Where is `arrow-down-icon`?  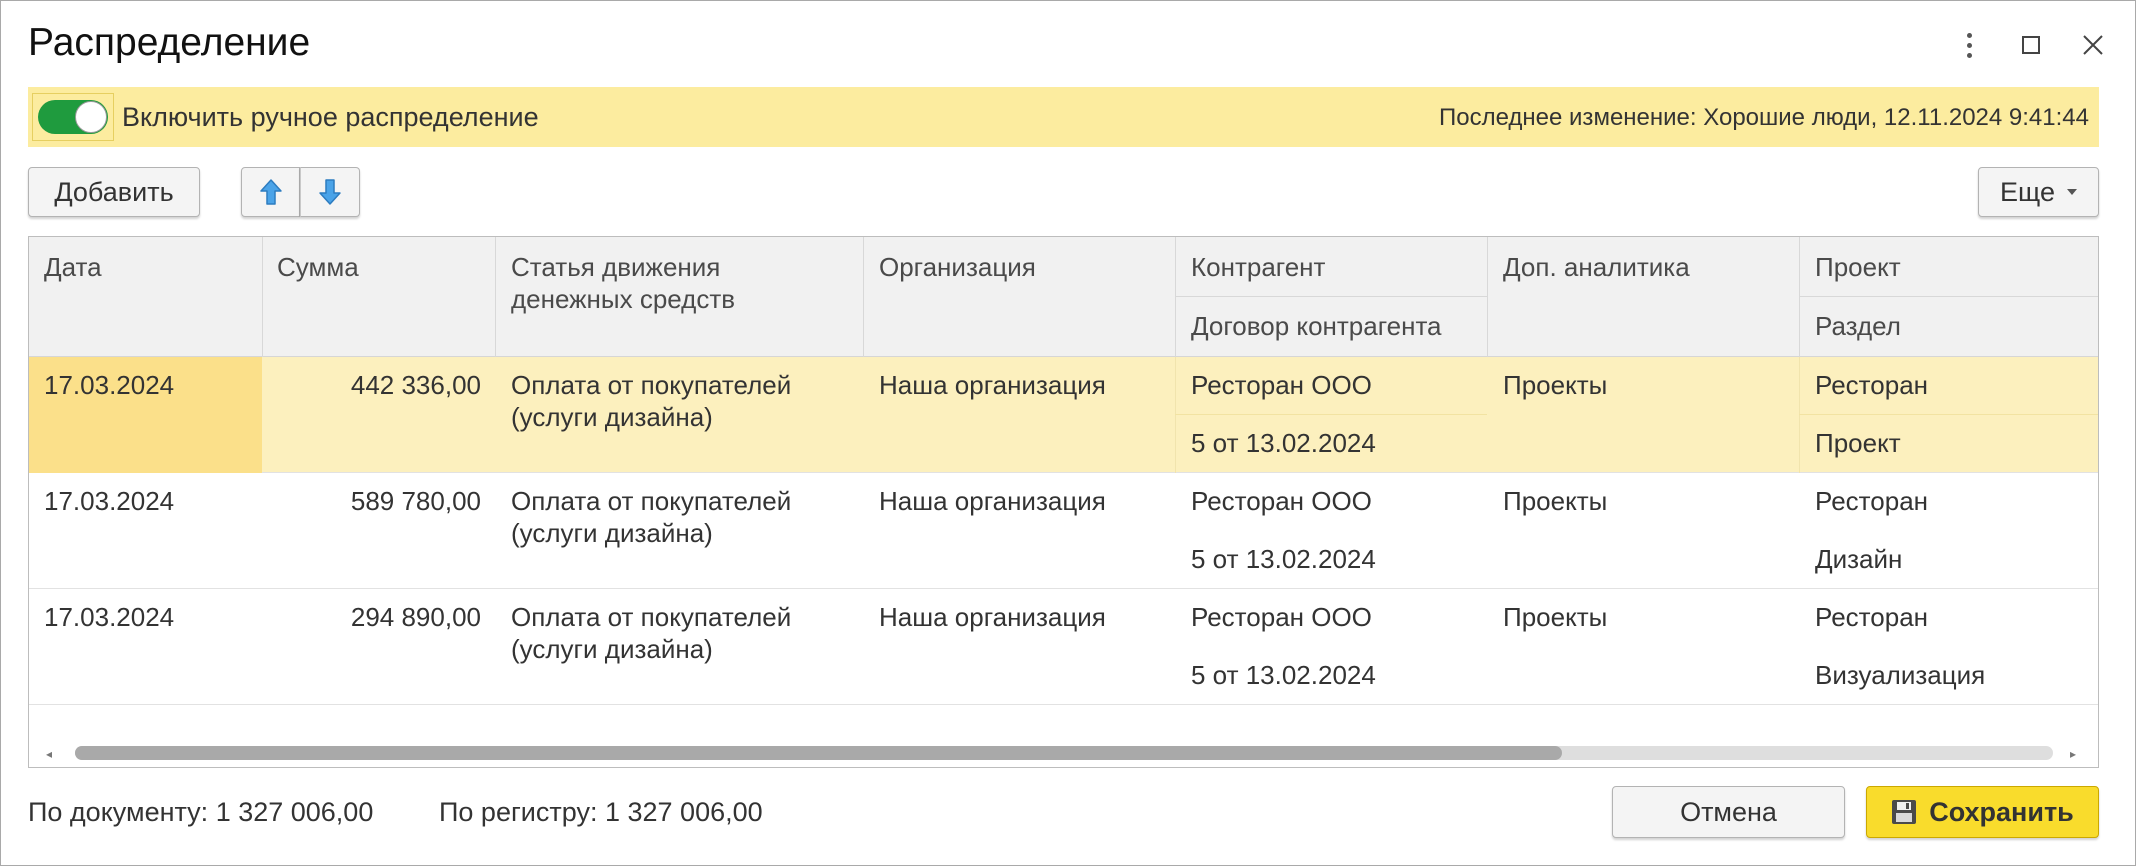
arrow-down-icon is located at coordinates (330, 192).